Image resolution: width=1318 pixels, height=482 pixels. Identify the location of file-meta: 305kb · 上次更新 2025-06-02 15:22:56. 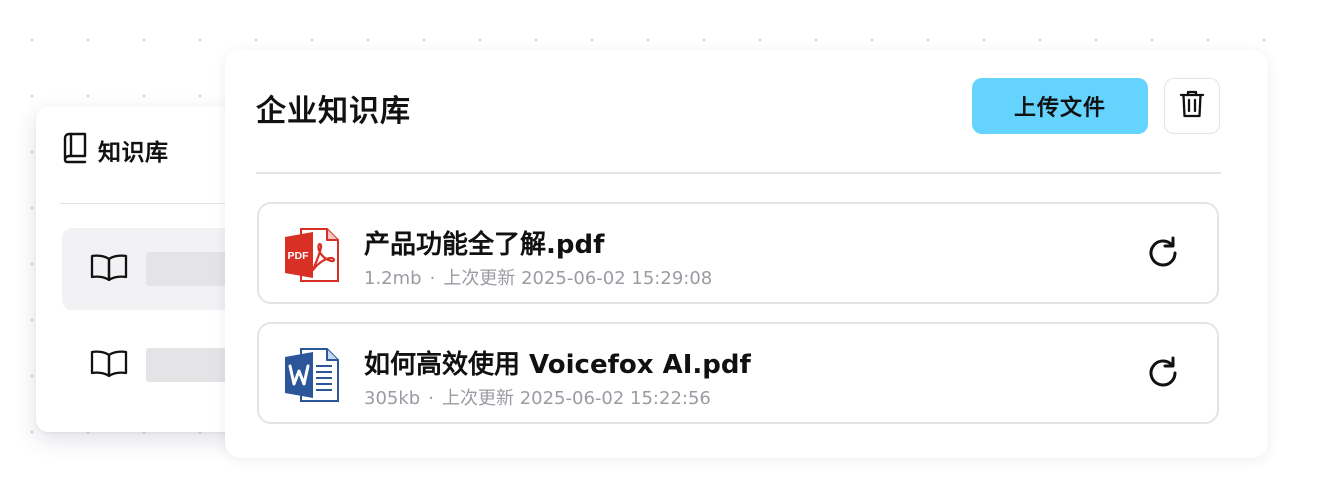
(537, 397).